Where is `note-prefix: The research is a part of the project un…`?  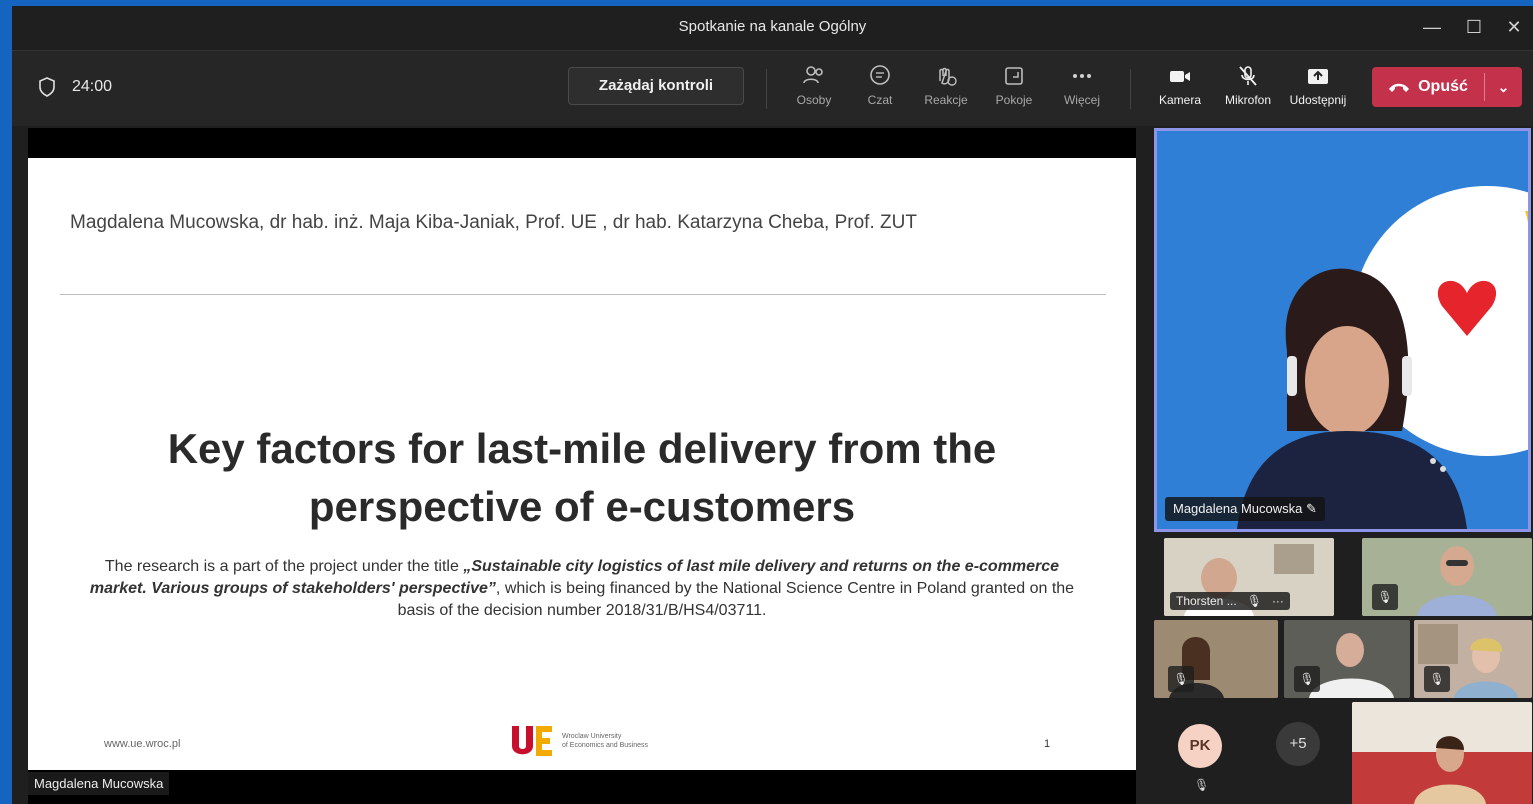 note-prefix: The research is a part of the project un… is located at coordinates (284, 566).